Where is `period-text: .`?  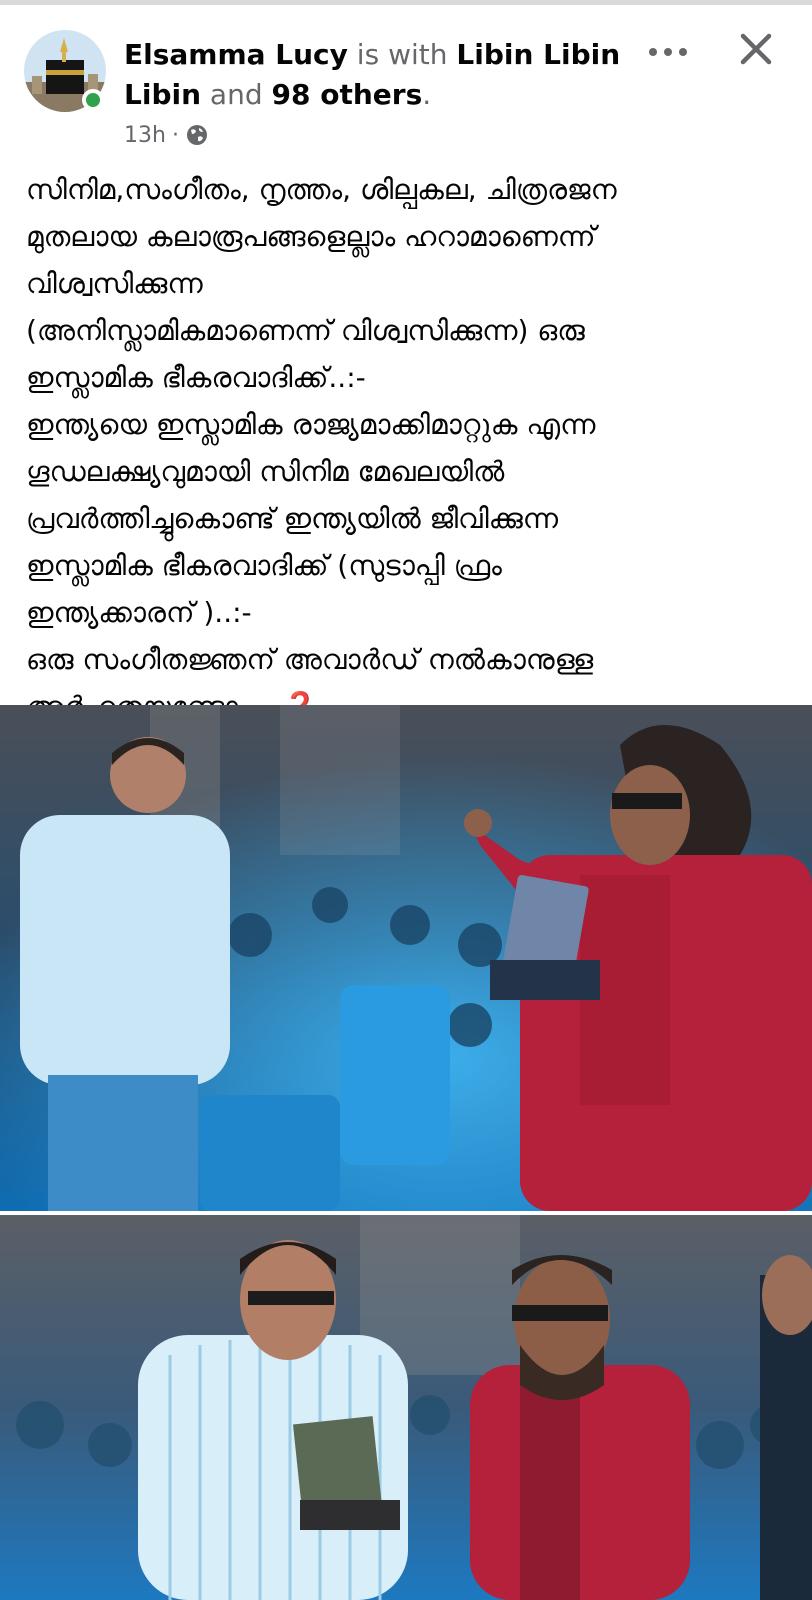
period-text: . is located at coordinates (427, 94).